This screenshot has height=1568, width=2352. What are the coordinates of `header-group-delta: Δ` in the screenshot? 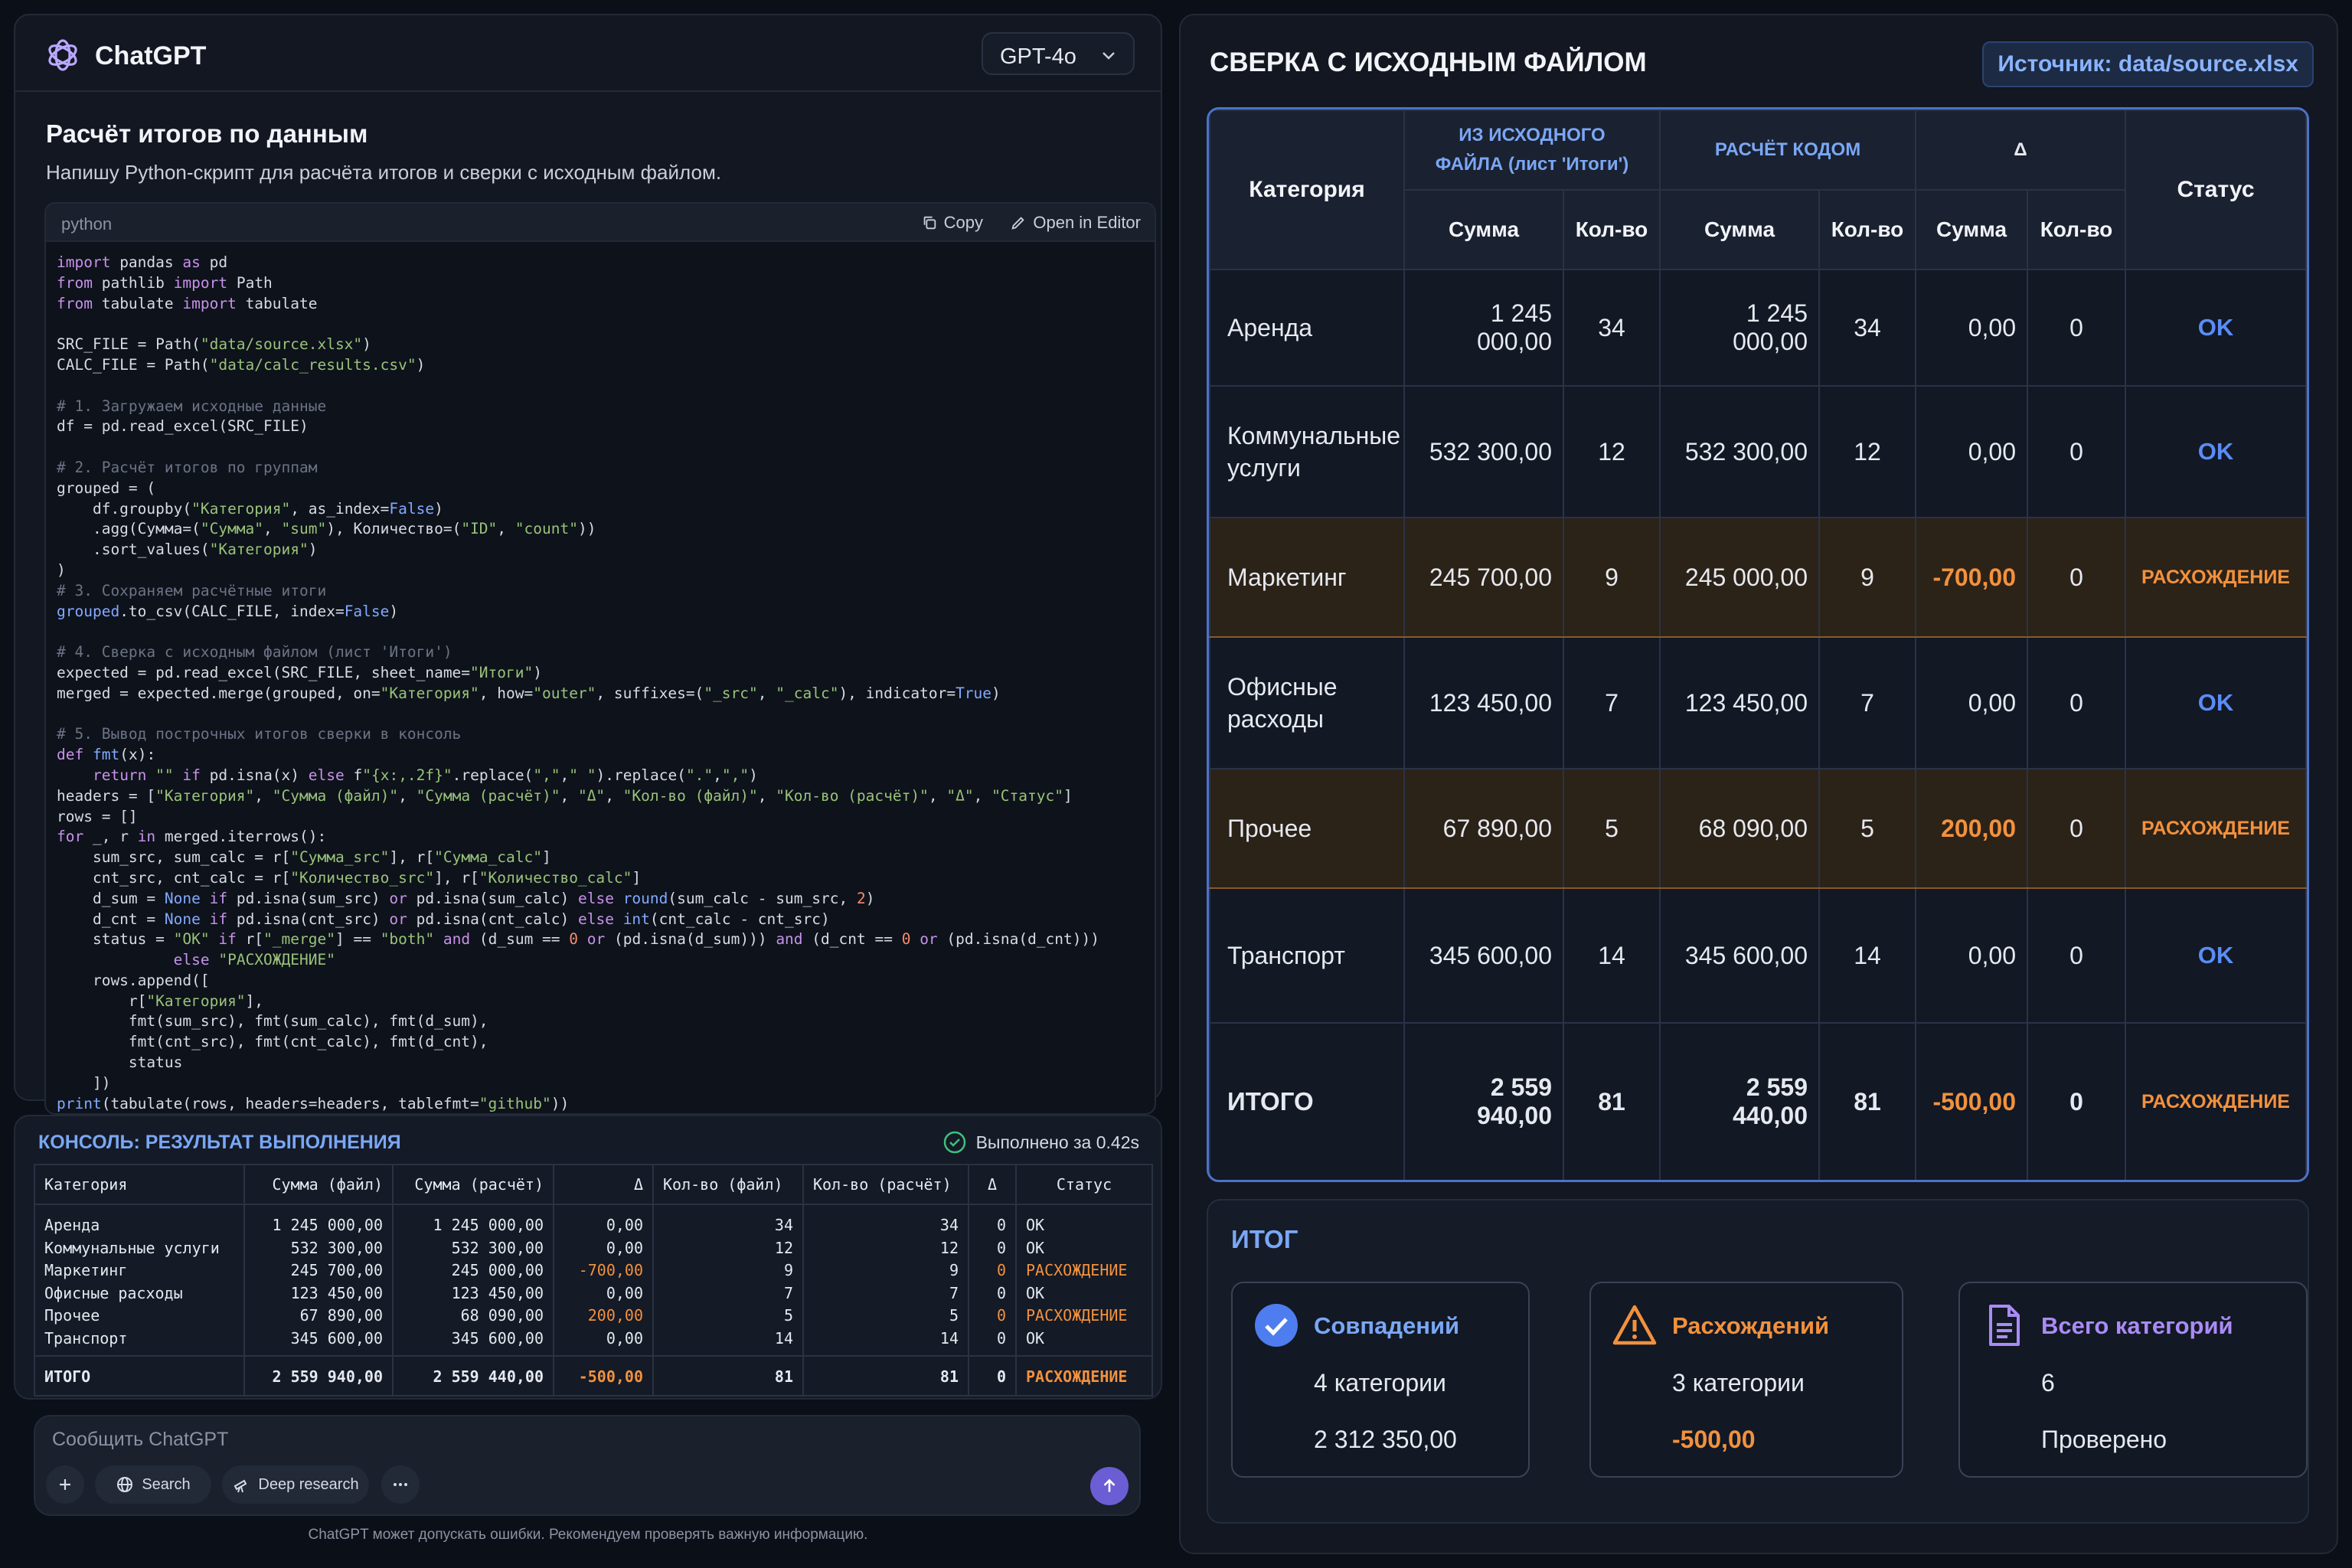 It's located at (2020, 150).